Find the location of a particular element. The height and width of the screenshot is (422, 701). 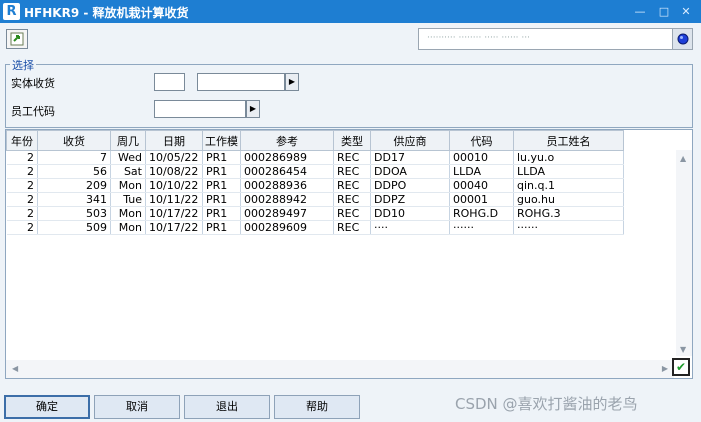

status-indicator is located at coordinates (682, 39).